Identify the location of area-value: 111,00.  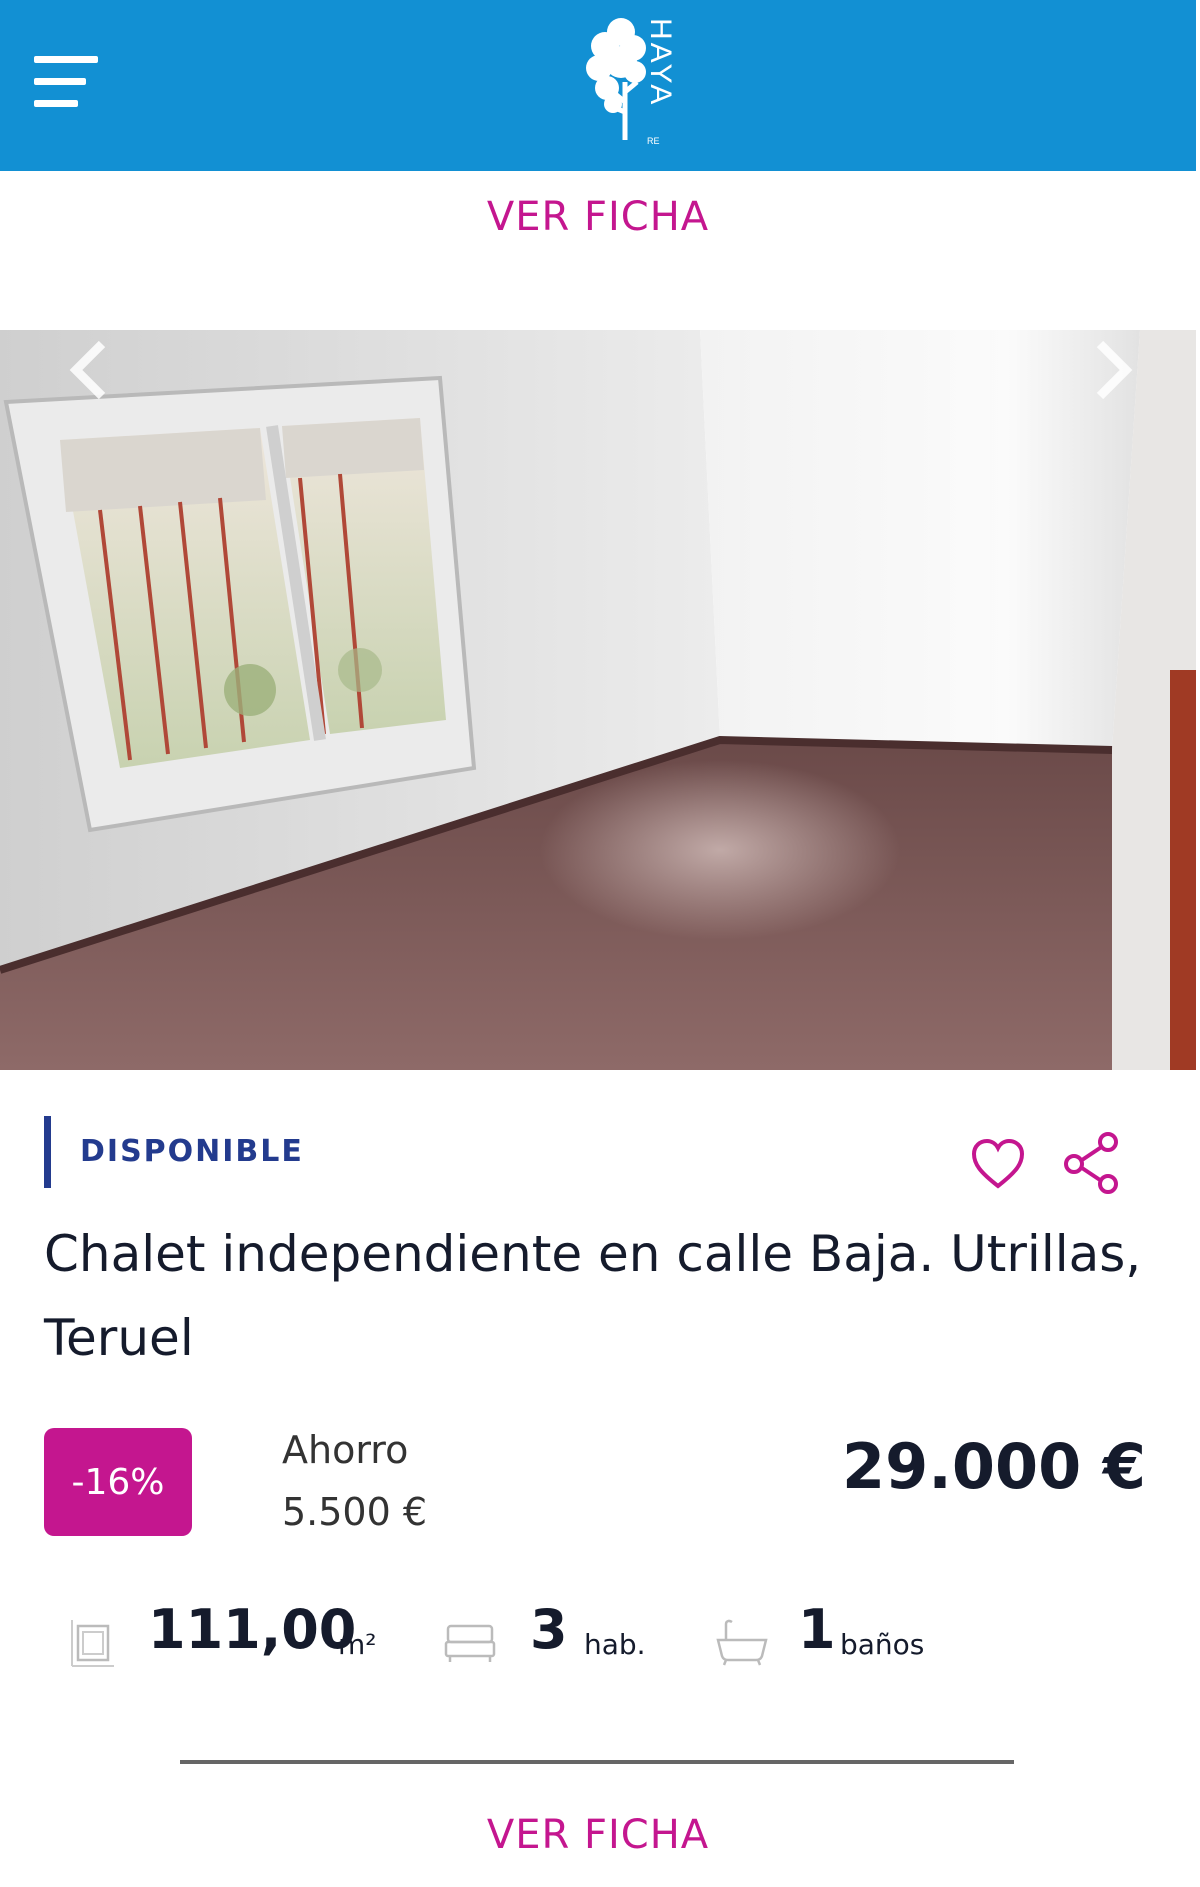
(252, 1629).